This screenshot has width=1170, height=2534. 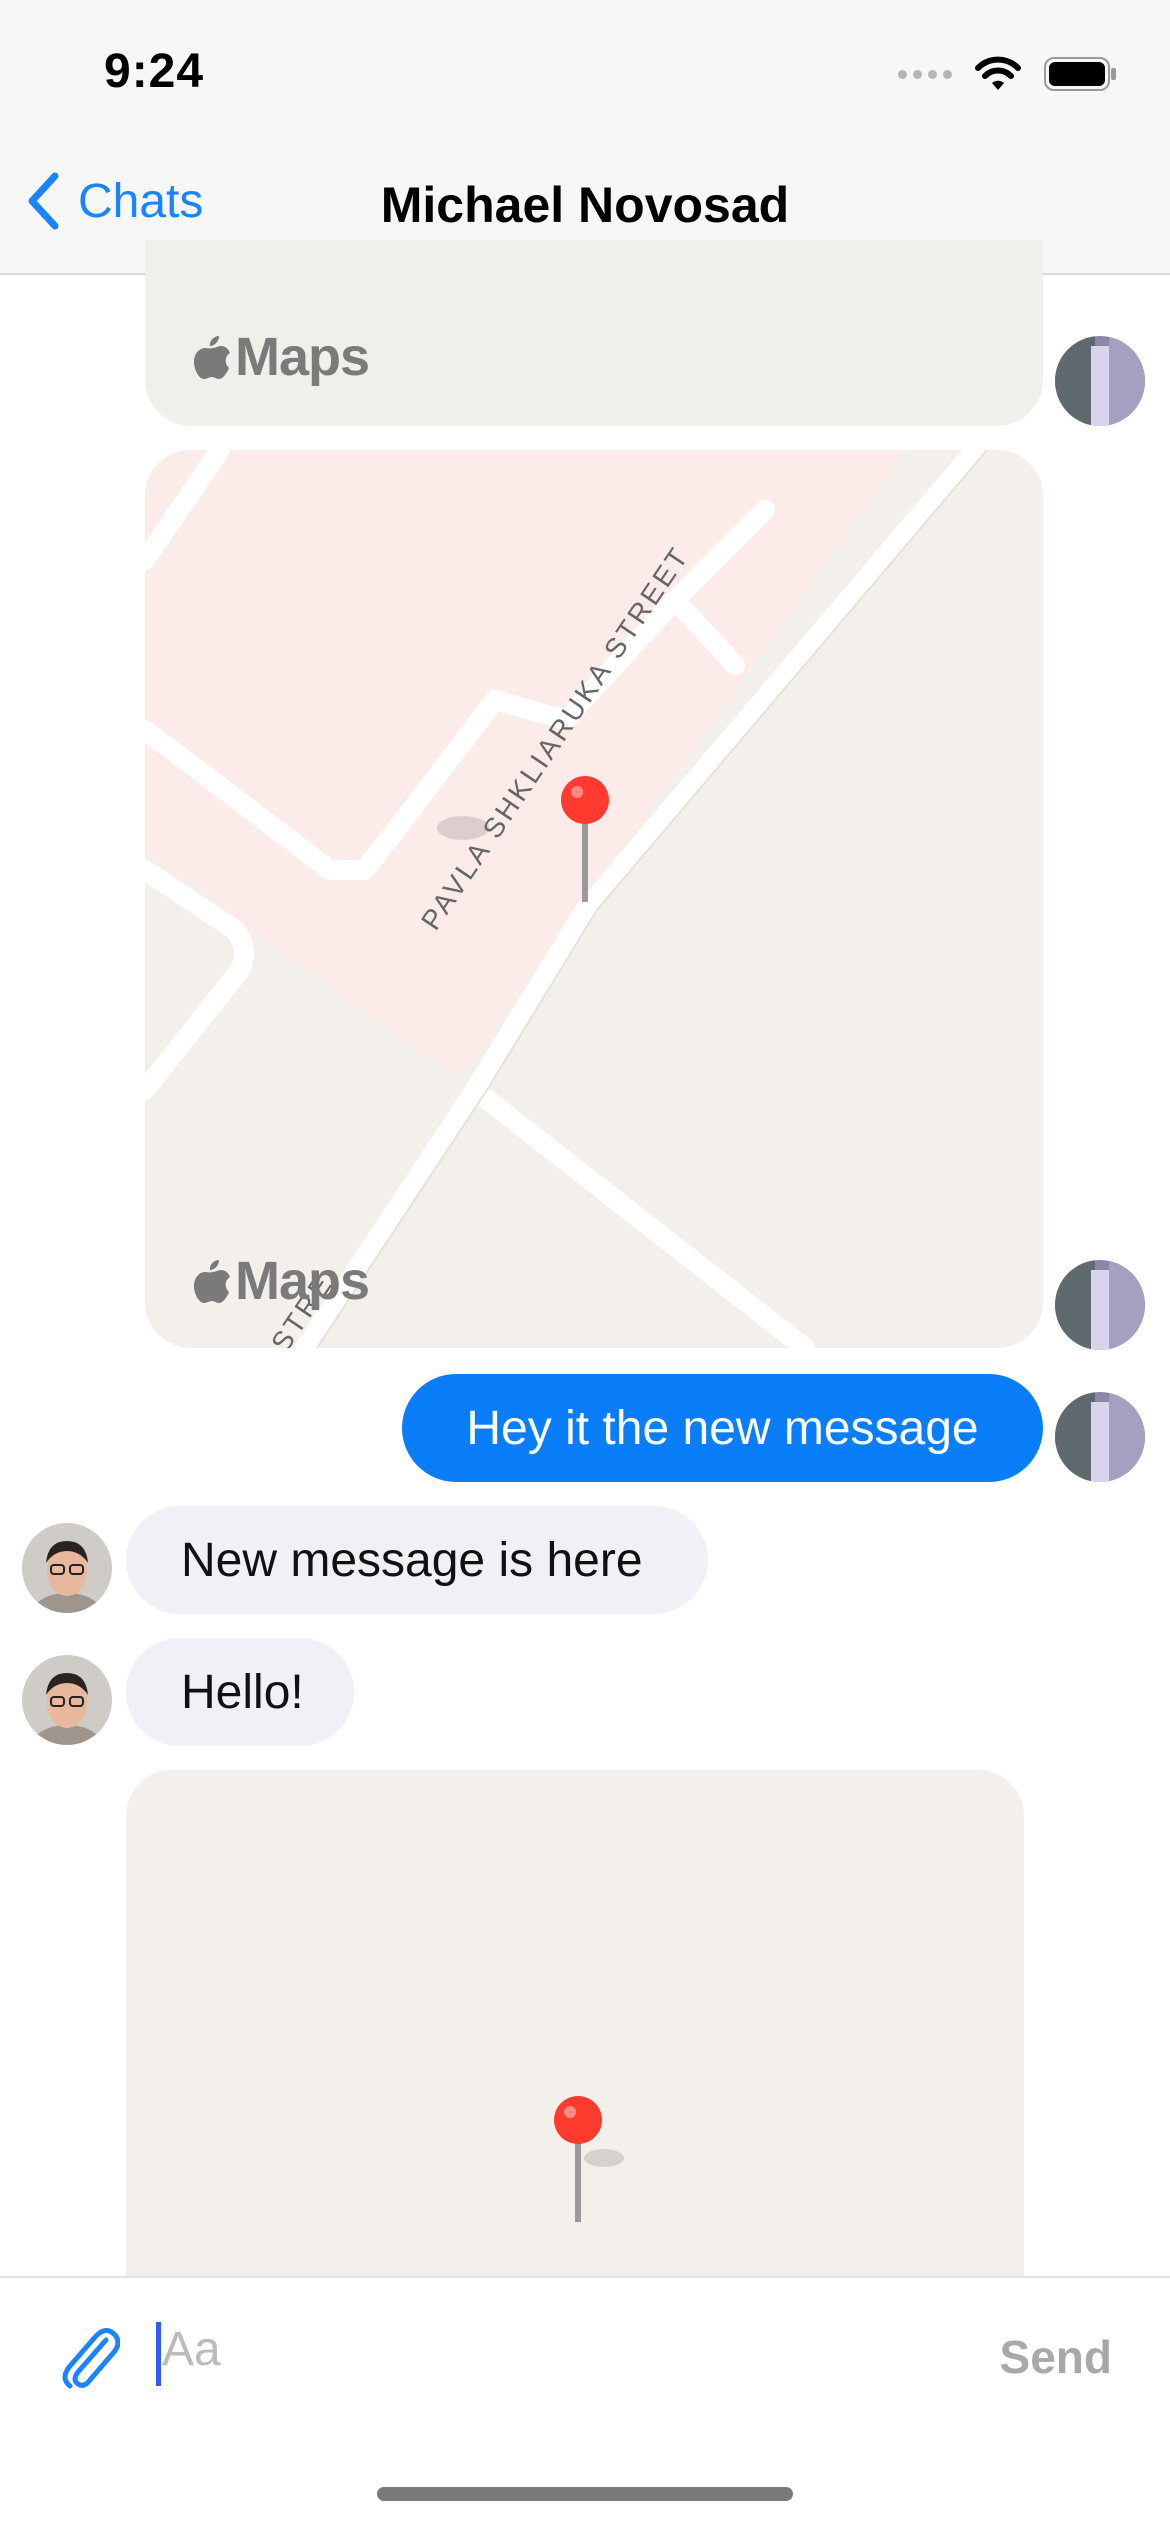 I want to click on message-input: Aa, so click(x=191, y=2349).